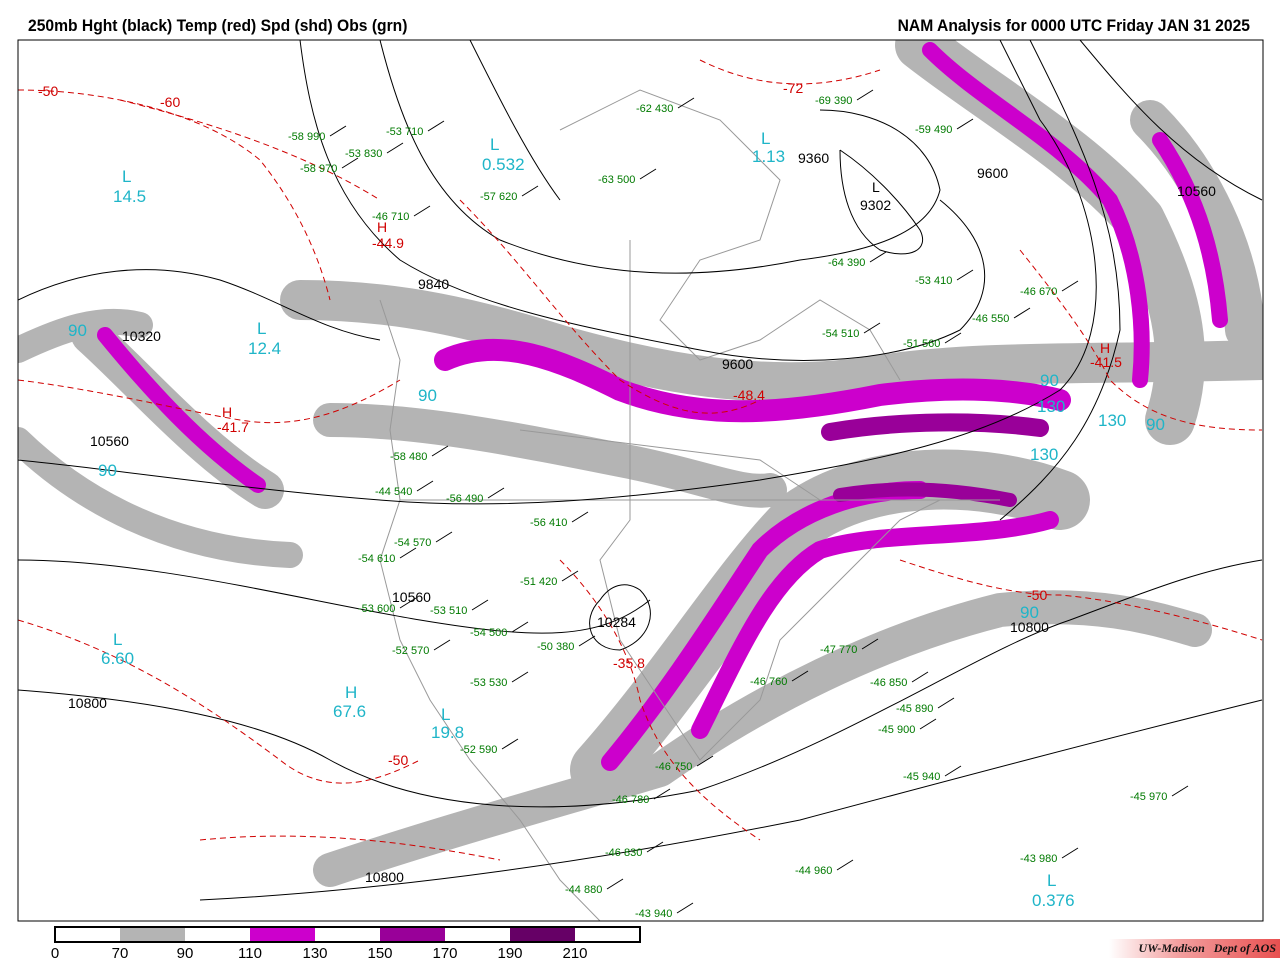 The width and height of the screenshot is (1280, 960). Describe the element at coordinates (896, 730) in the screenshot. I see `station-obs: -45 900` at that location.